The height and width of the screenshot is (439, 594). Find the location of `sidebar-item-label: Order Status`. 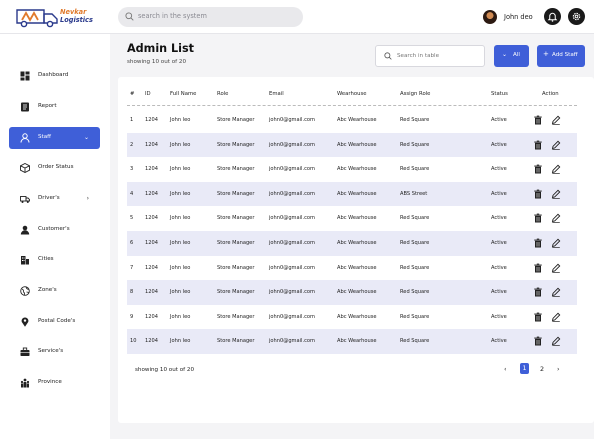

sidebar-item-label: Order Status is located at coordinates (56, 167).